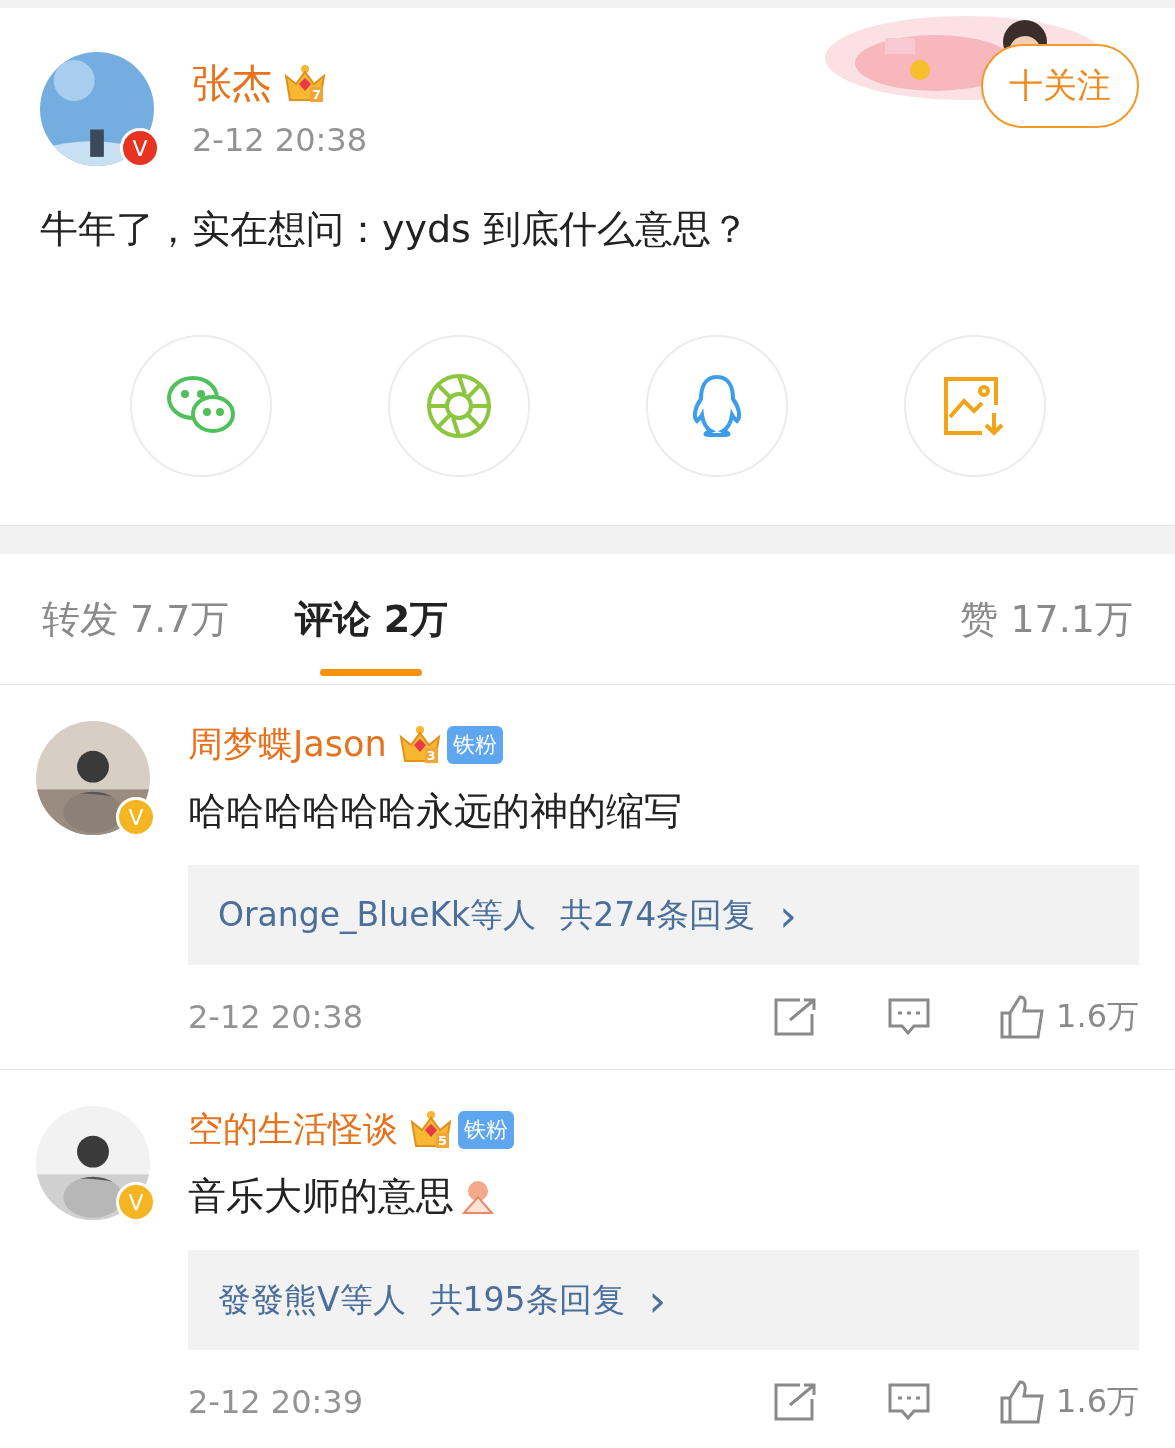  I want to click on author-name: 张杰, so click(232, 83).